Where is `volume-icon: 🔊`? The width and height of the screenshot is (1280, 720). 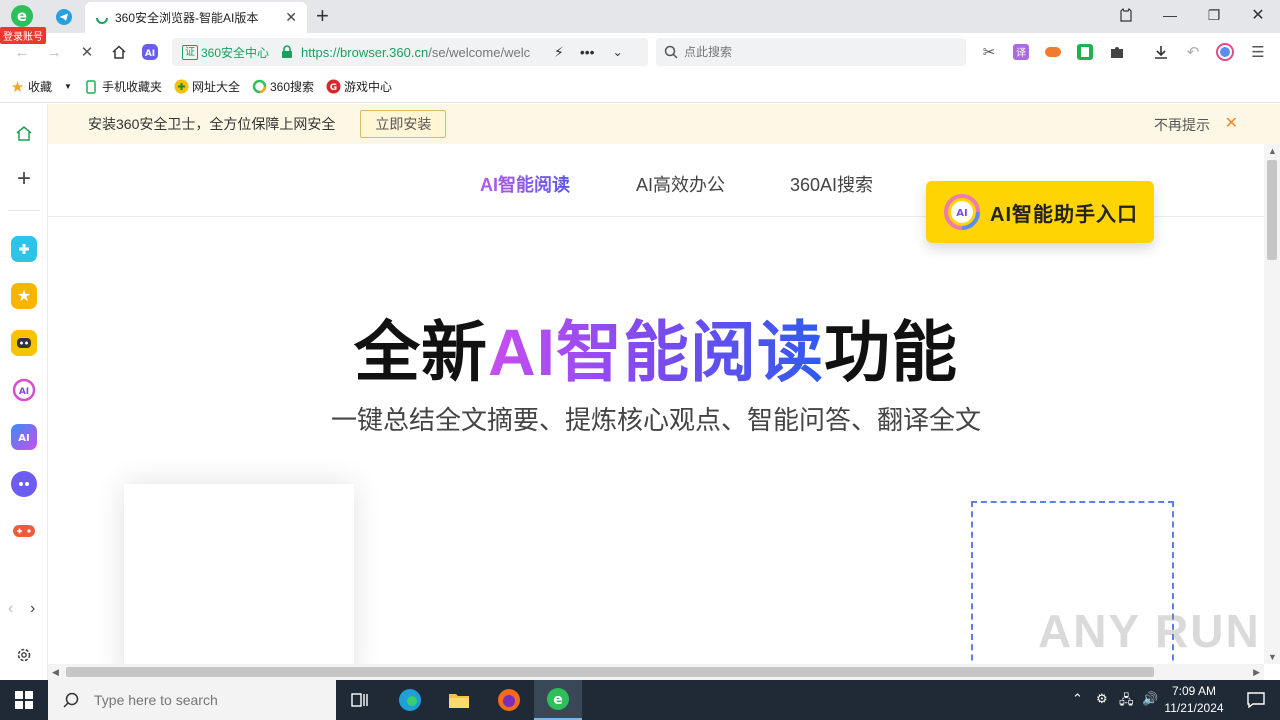 volume-icon: 🔊 is located at coordinates (1150, 699).